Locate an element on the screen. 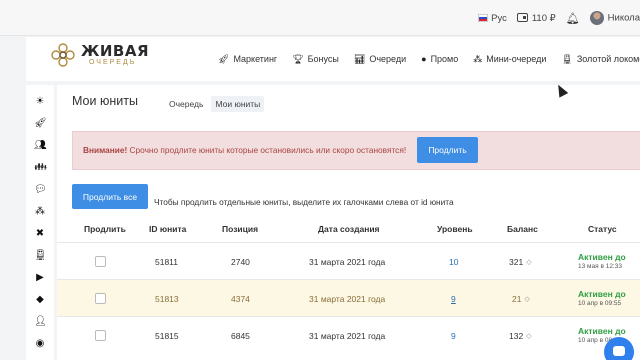 This screenshot has height=360, width=640. unit-balance-cell: 321 ◇ is located at coordinates (520, 261).